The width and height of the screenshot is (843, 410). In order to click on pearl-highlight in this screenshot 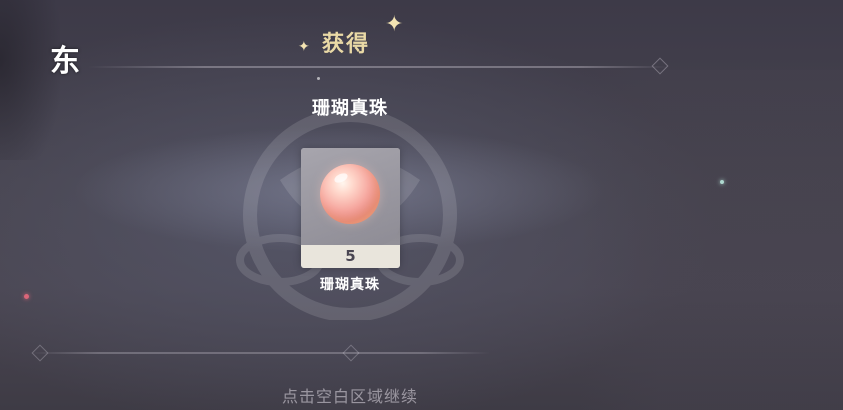, I will do `click(341, 178)`.